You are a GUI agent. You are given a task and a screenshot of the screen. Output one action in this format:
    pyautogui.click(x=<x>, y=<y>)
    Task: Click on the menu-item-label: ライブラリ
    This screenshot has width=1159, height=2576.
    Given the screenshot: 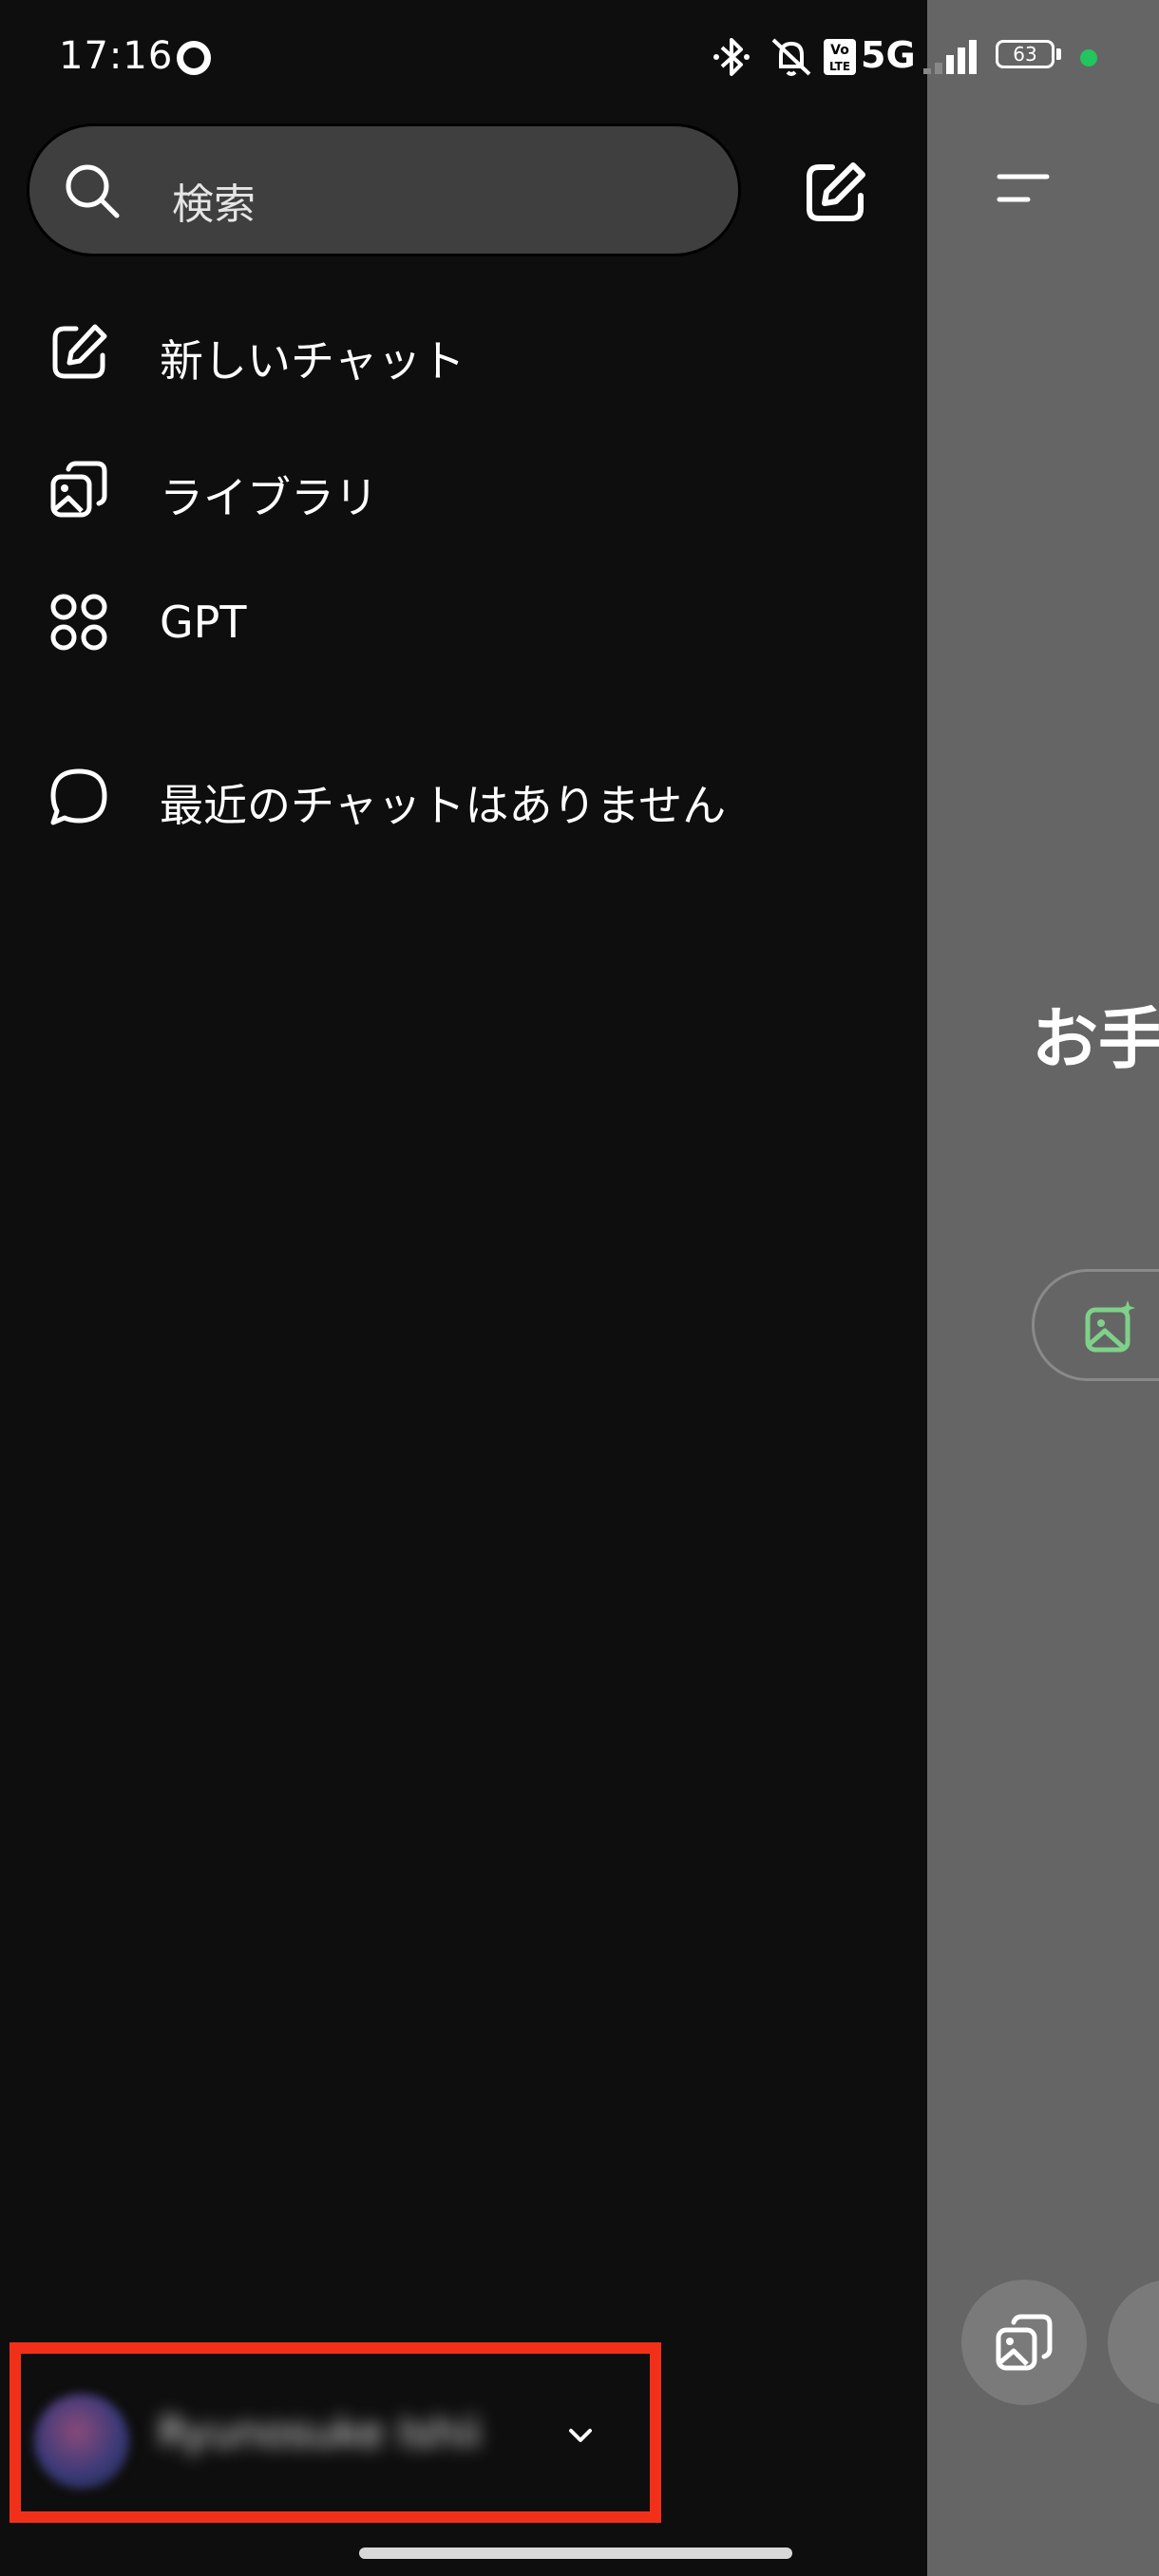 What is the action you would take?
    pyautogui.click(x=269, y=497)
    